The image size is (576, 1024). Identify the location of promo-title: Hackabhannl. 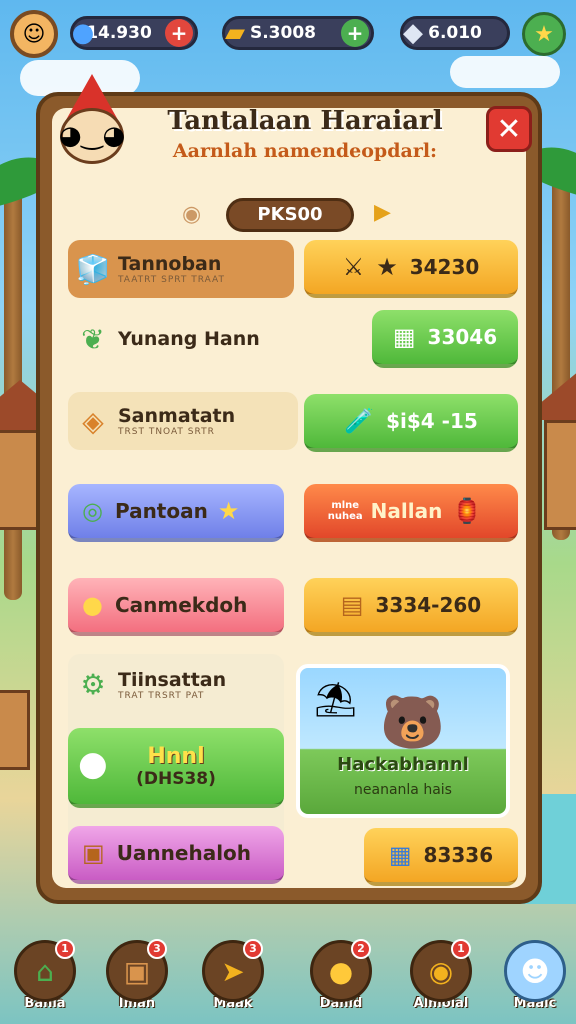
(403, 764).